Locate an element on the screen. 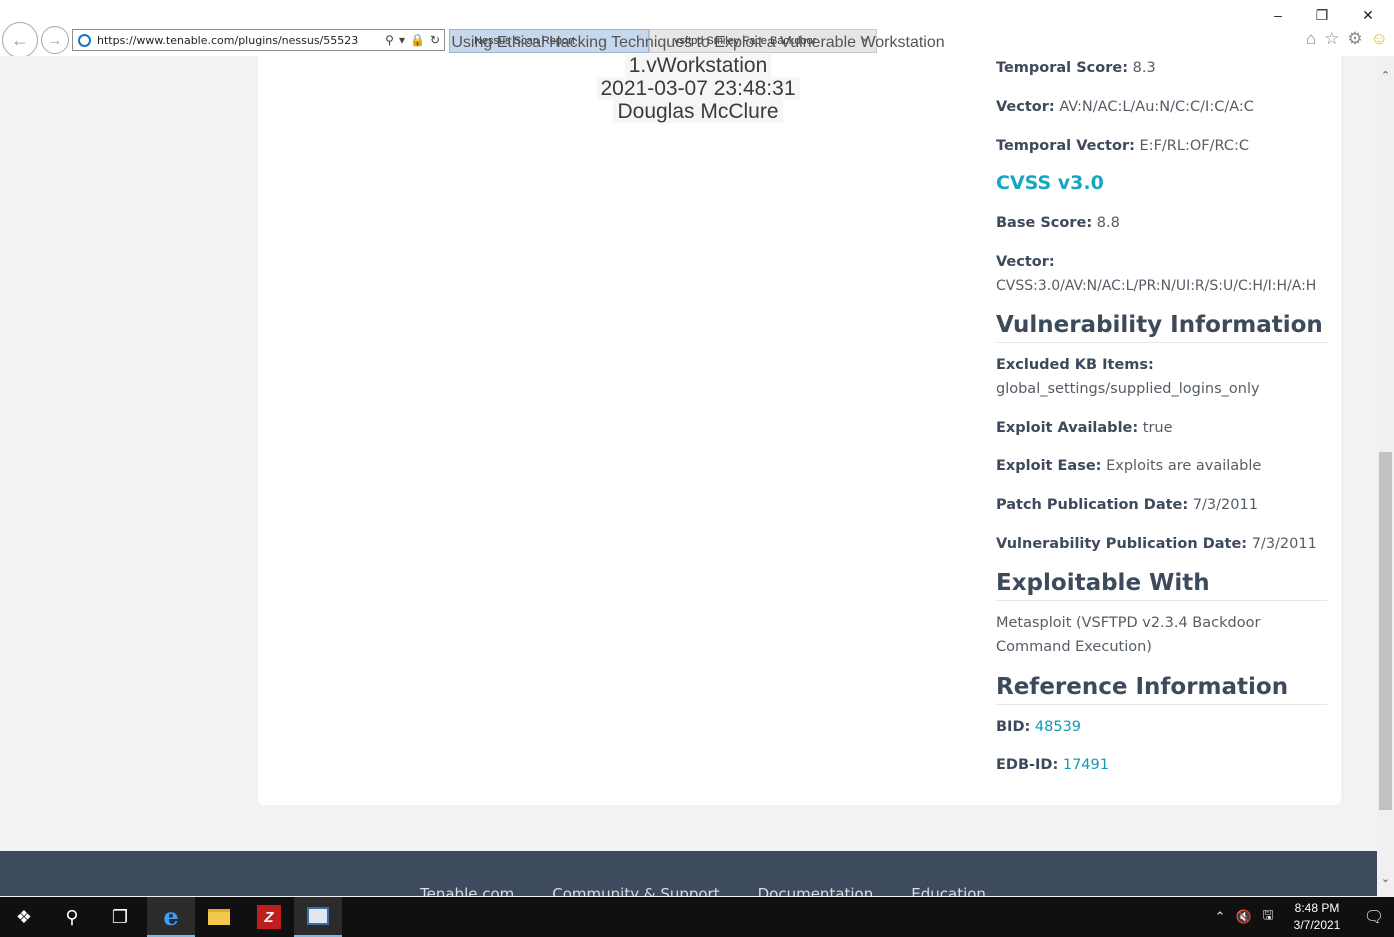 Image resolution: width=1394 pixels, height=937 pixels. excluded-kb-value: global_settings/supplied_logins_only is located at coordinates (1128, 389).